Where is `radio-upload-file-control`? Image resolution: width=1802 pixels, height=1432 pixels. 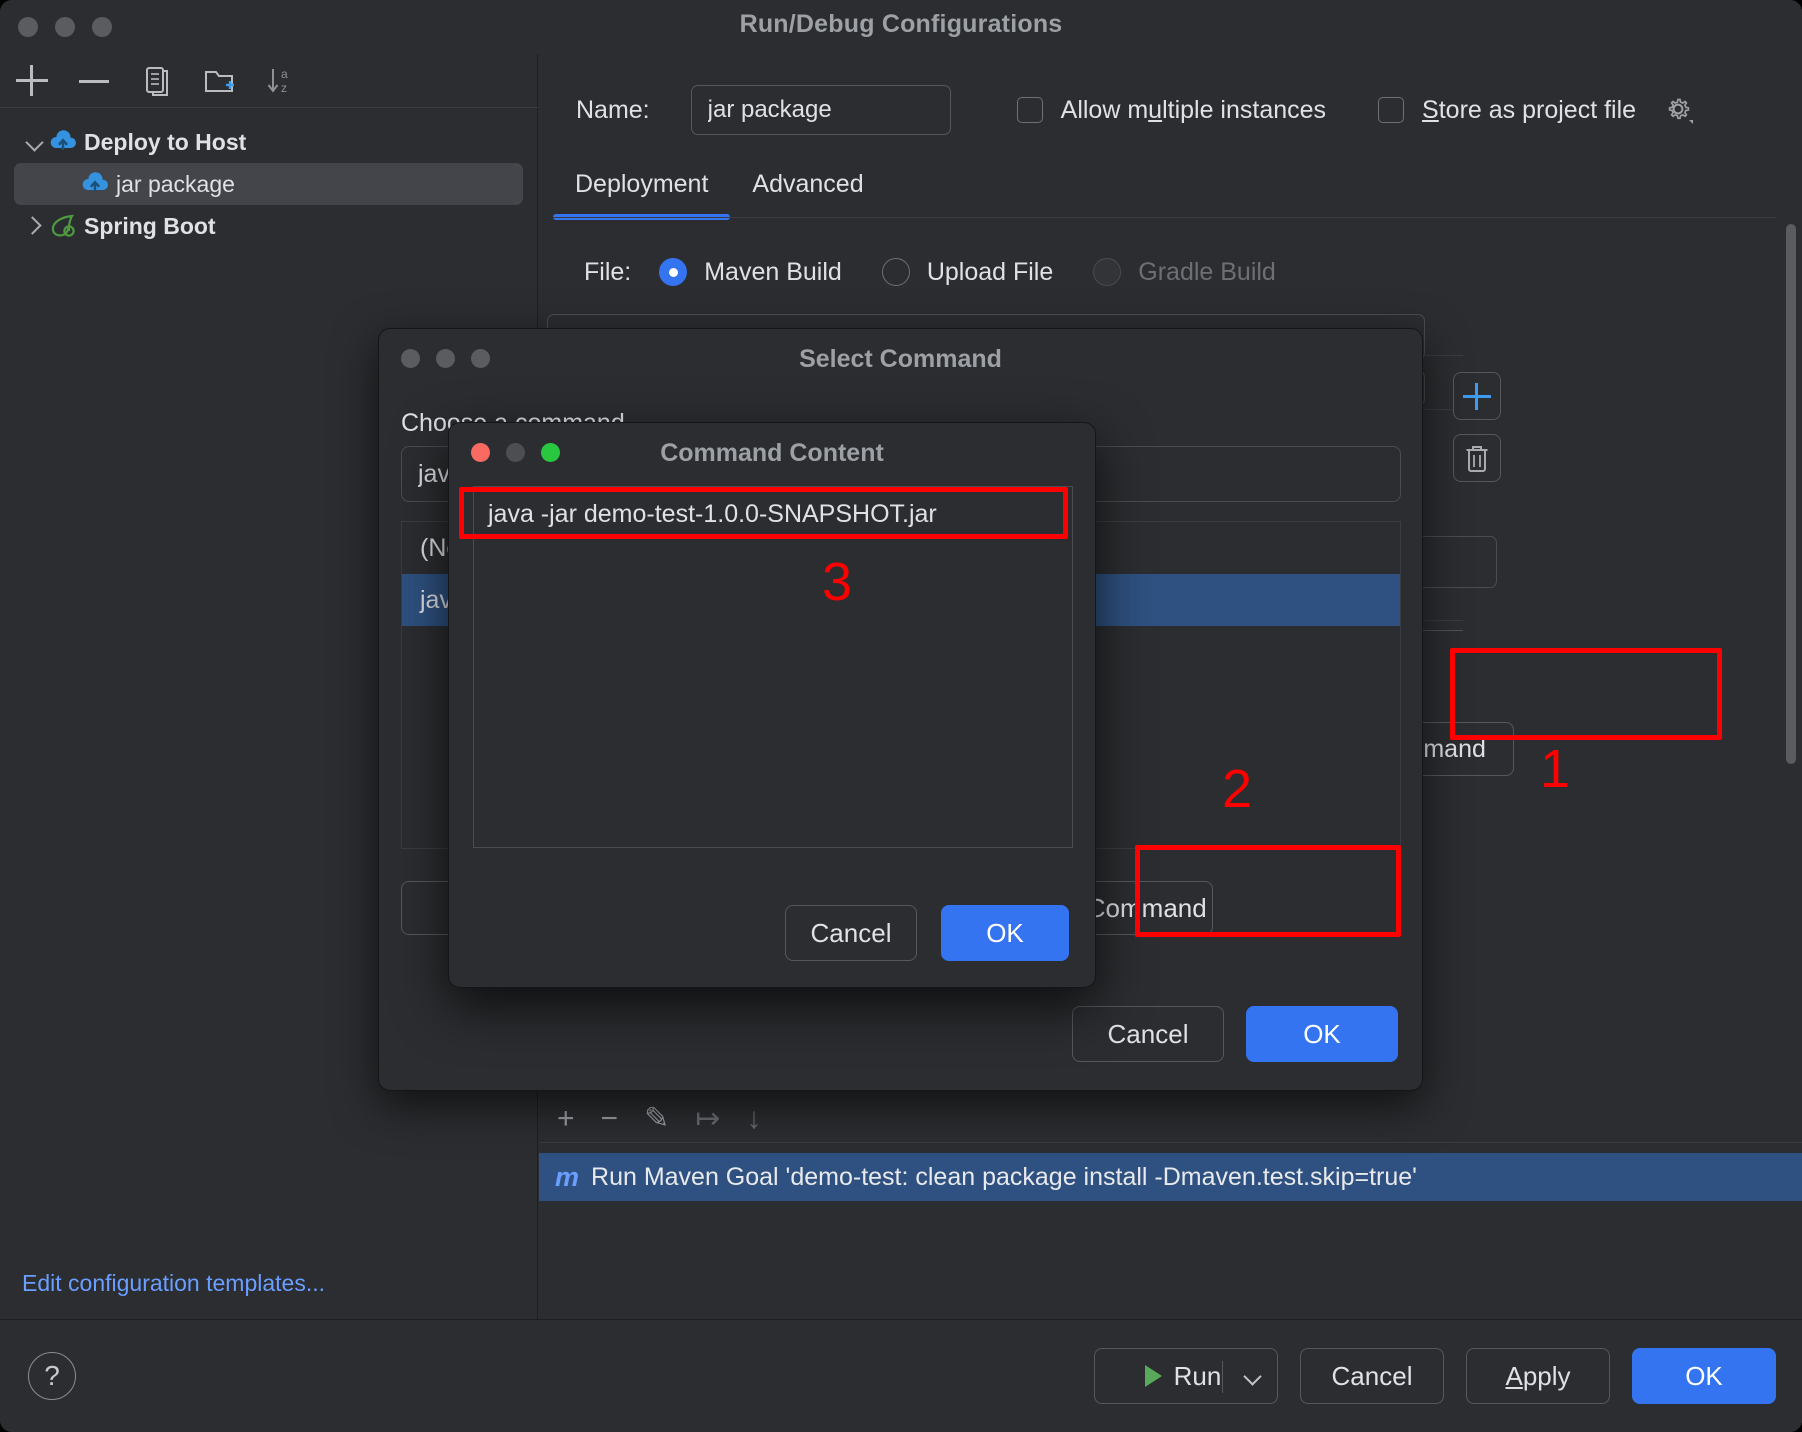 radio-upload-file-control is located at coordinates (895, 272).